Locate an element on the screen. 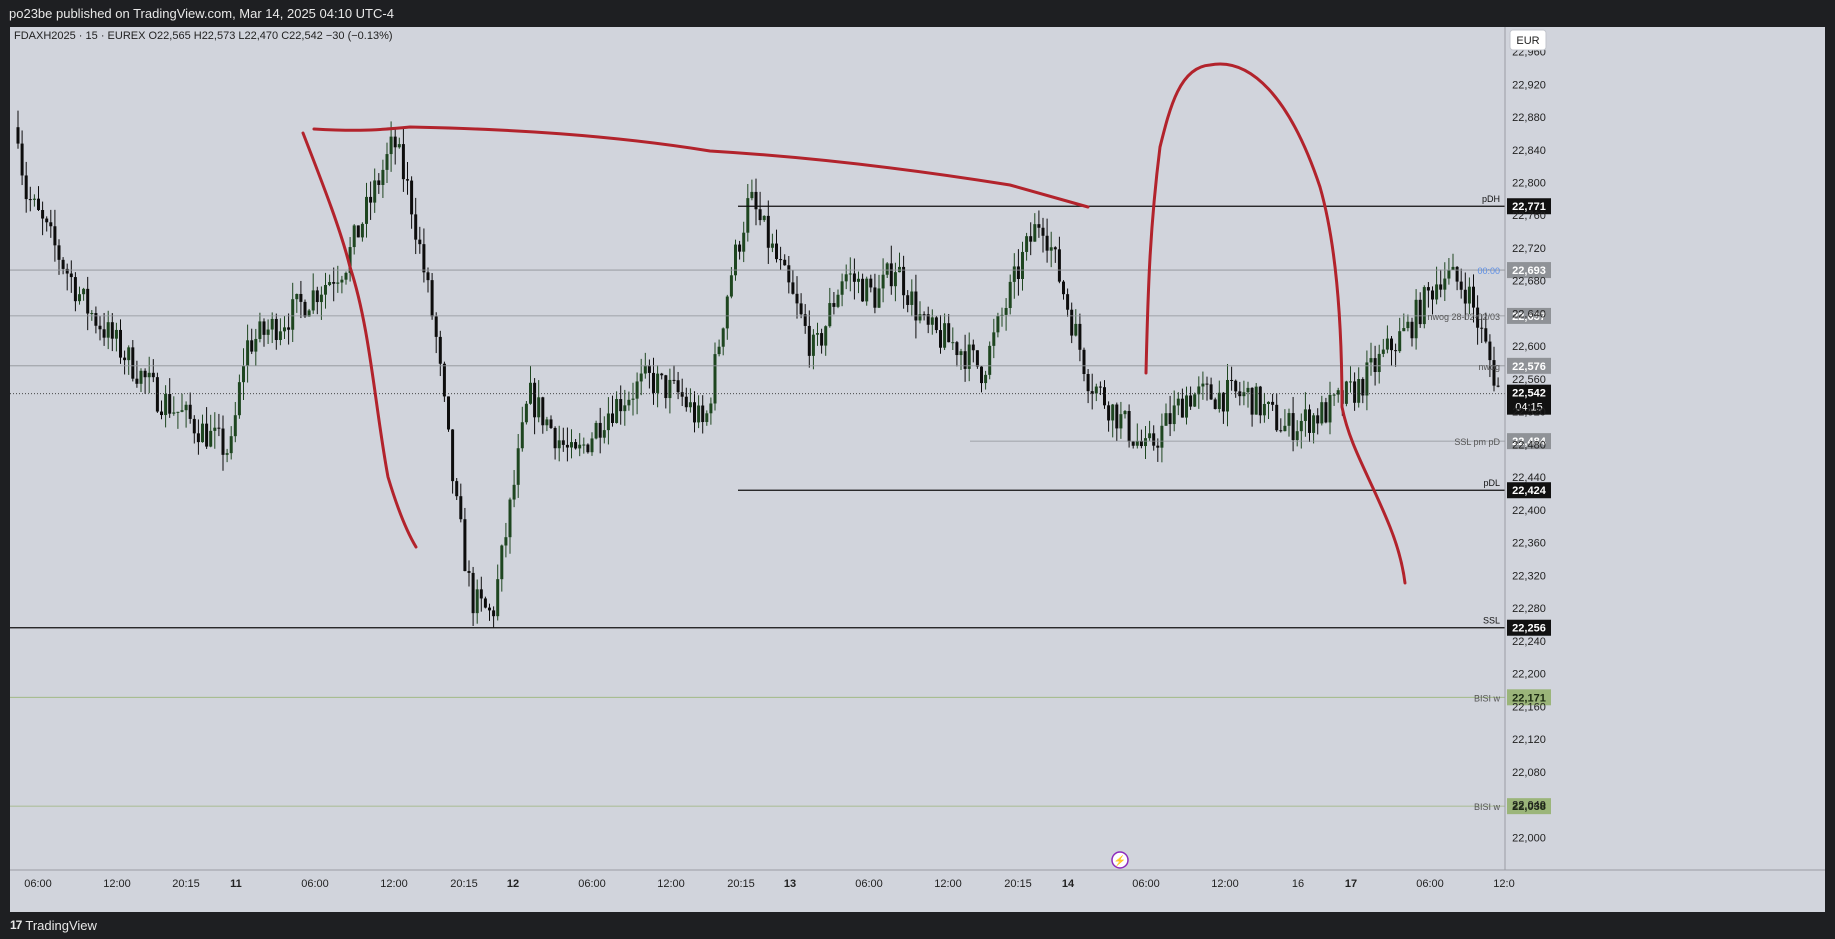 This screenshot has width=1835, height=939. last-price-label: 22,542 is located at coordinates (1529, 394).